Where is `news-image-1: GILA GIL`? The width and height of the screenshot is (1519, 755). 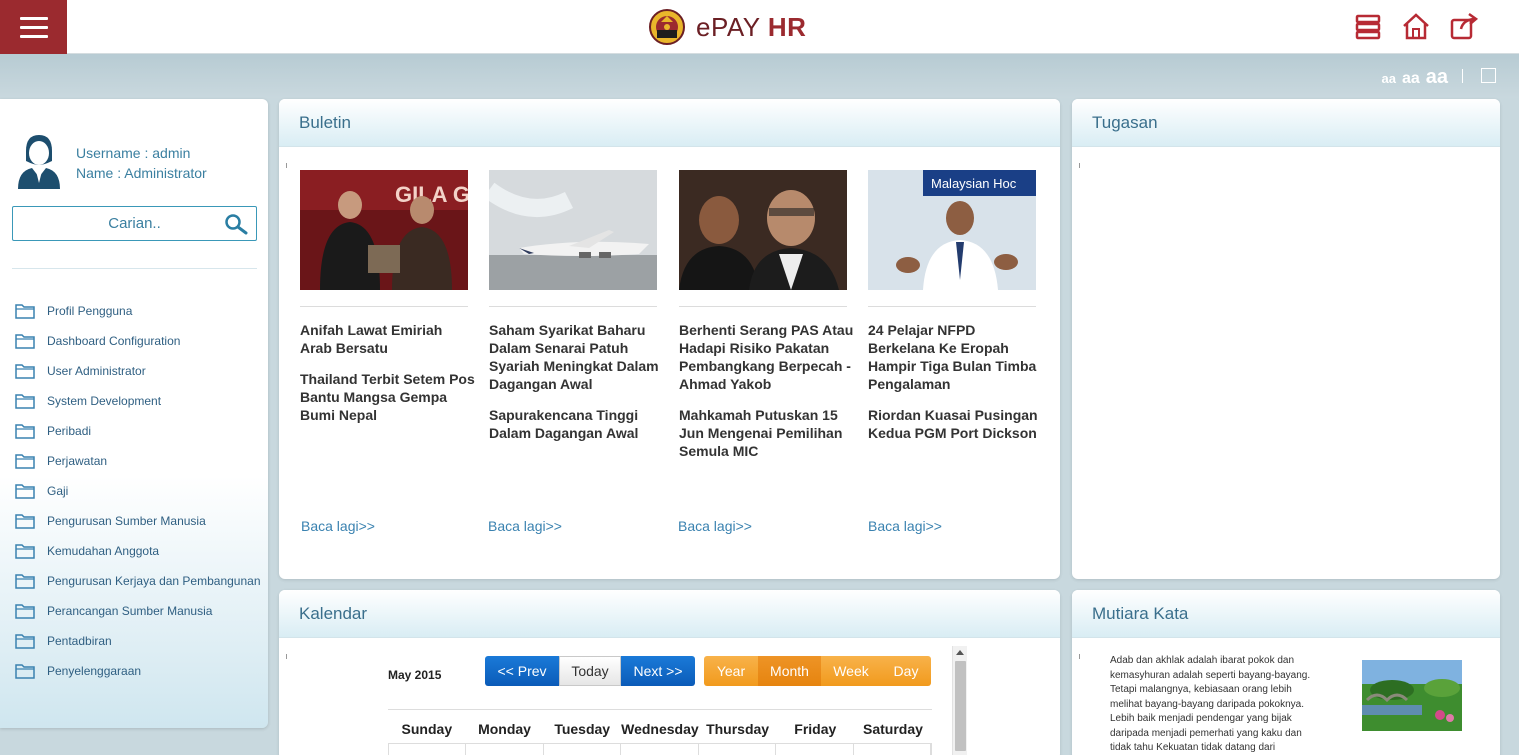 news-image-1: GILA GIL is located at coordinates (384, 230).